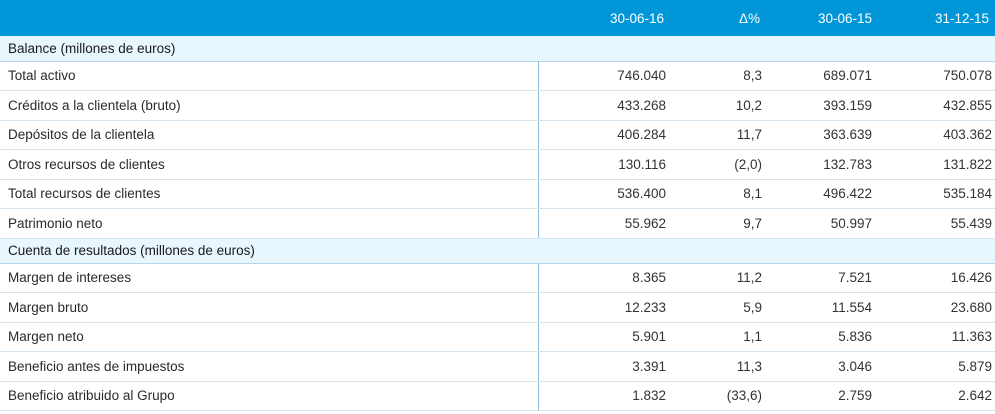 Image resolution: width=995 pixels, height=414 pixels. Describe the element at coordinates (718, 135) in the screenshot. I see `cell-value: 11,7` at that location.